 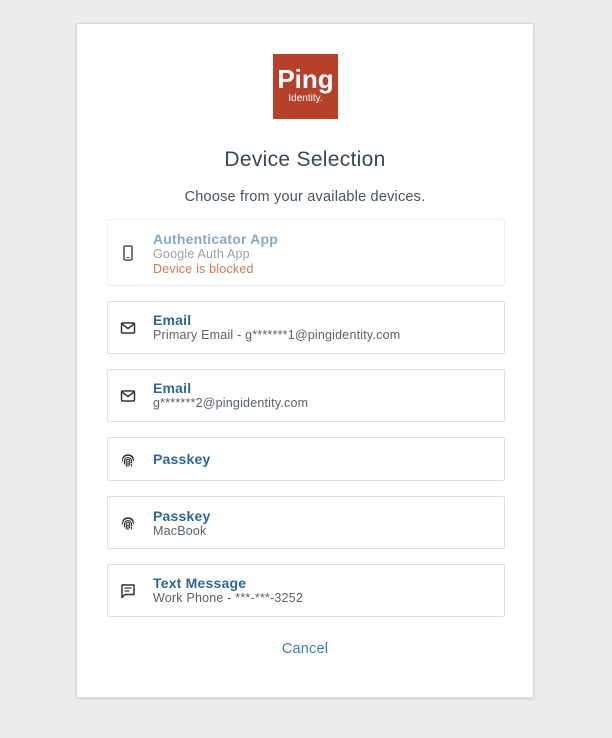 What do you see at coordinates (128, 591) in the screenshot?
I see `message-icon` at bounding box center [128, 591].